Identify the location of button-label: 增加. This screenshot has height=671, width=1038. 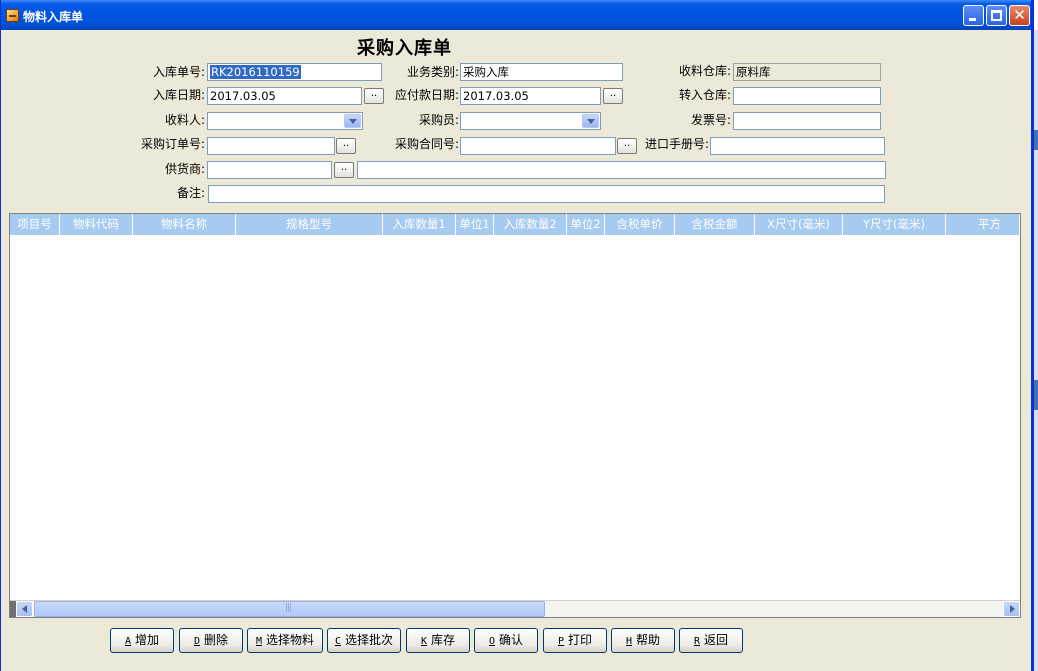
(147, 640).